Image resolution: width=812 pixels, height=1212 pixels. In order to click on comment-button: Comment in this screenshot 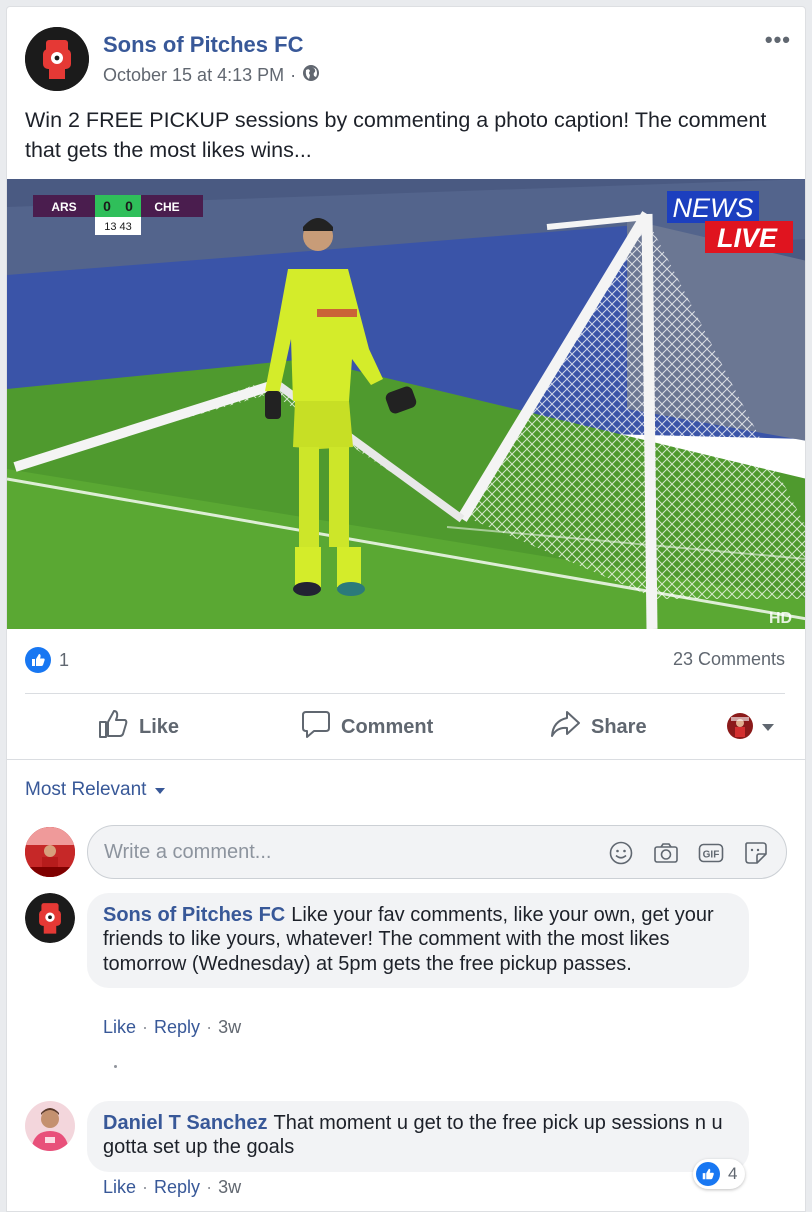, I will do `click(367, 727)`.